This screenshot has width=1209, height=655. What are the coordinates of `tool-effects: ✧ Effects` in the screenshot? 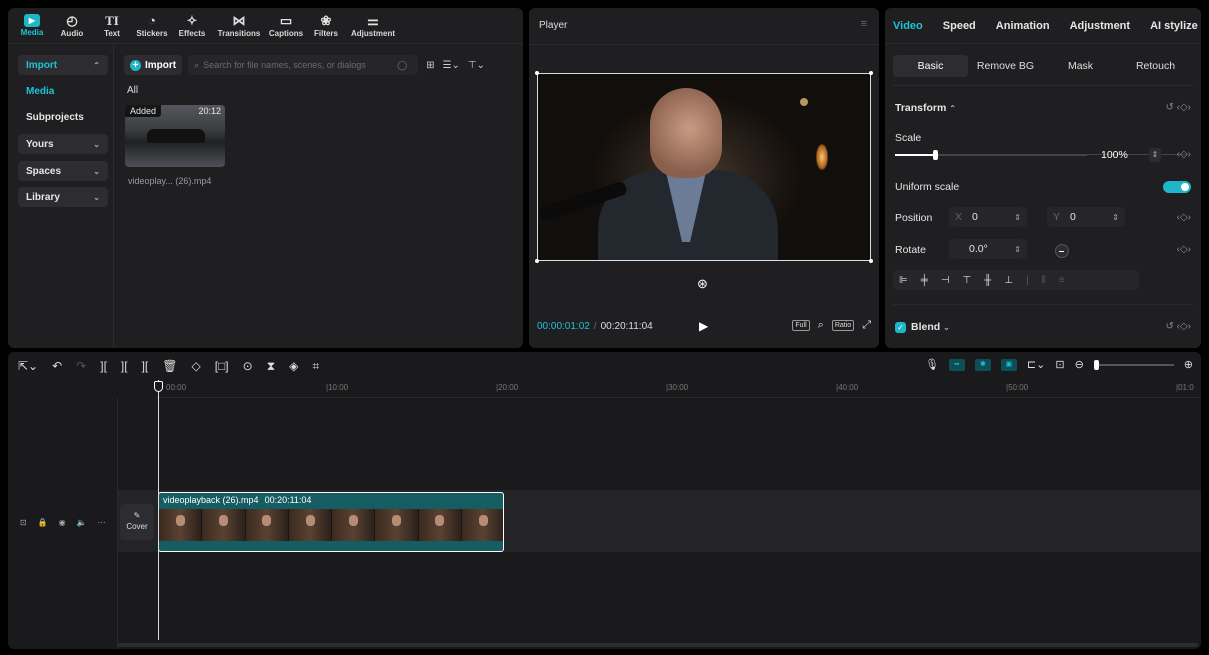 It's located at (192, 26).